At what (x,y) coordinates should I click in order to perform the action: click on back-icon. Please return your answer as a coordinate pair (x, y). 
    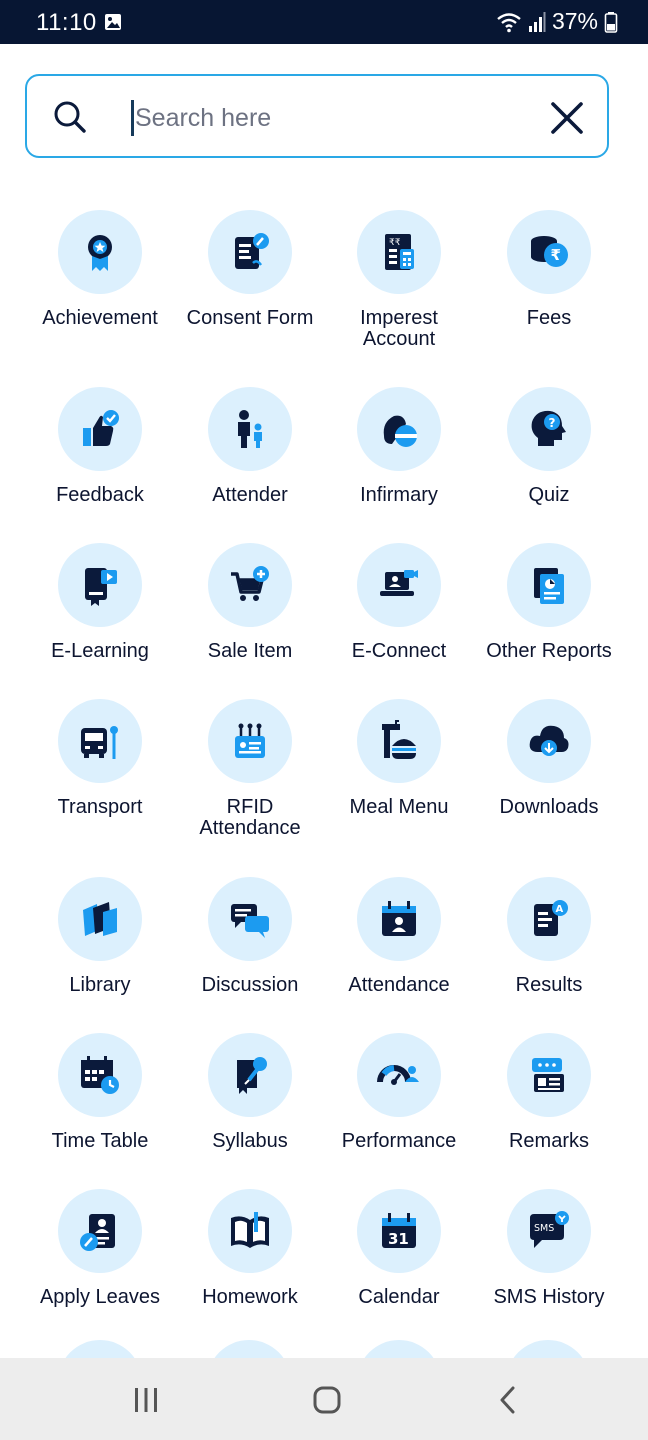
    Looking at the image, I should click on (507, 1400).